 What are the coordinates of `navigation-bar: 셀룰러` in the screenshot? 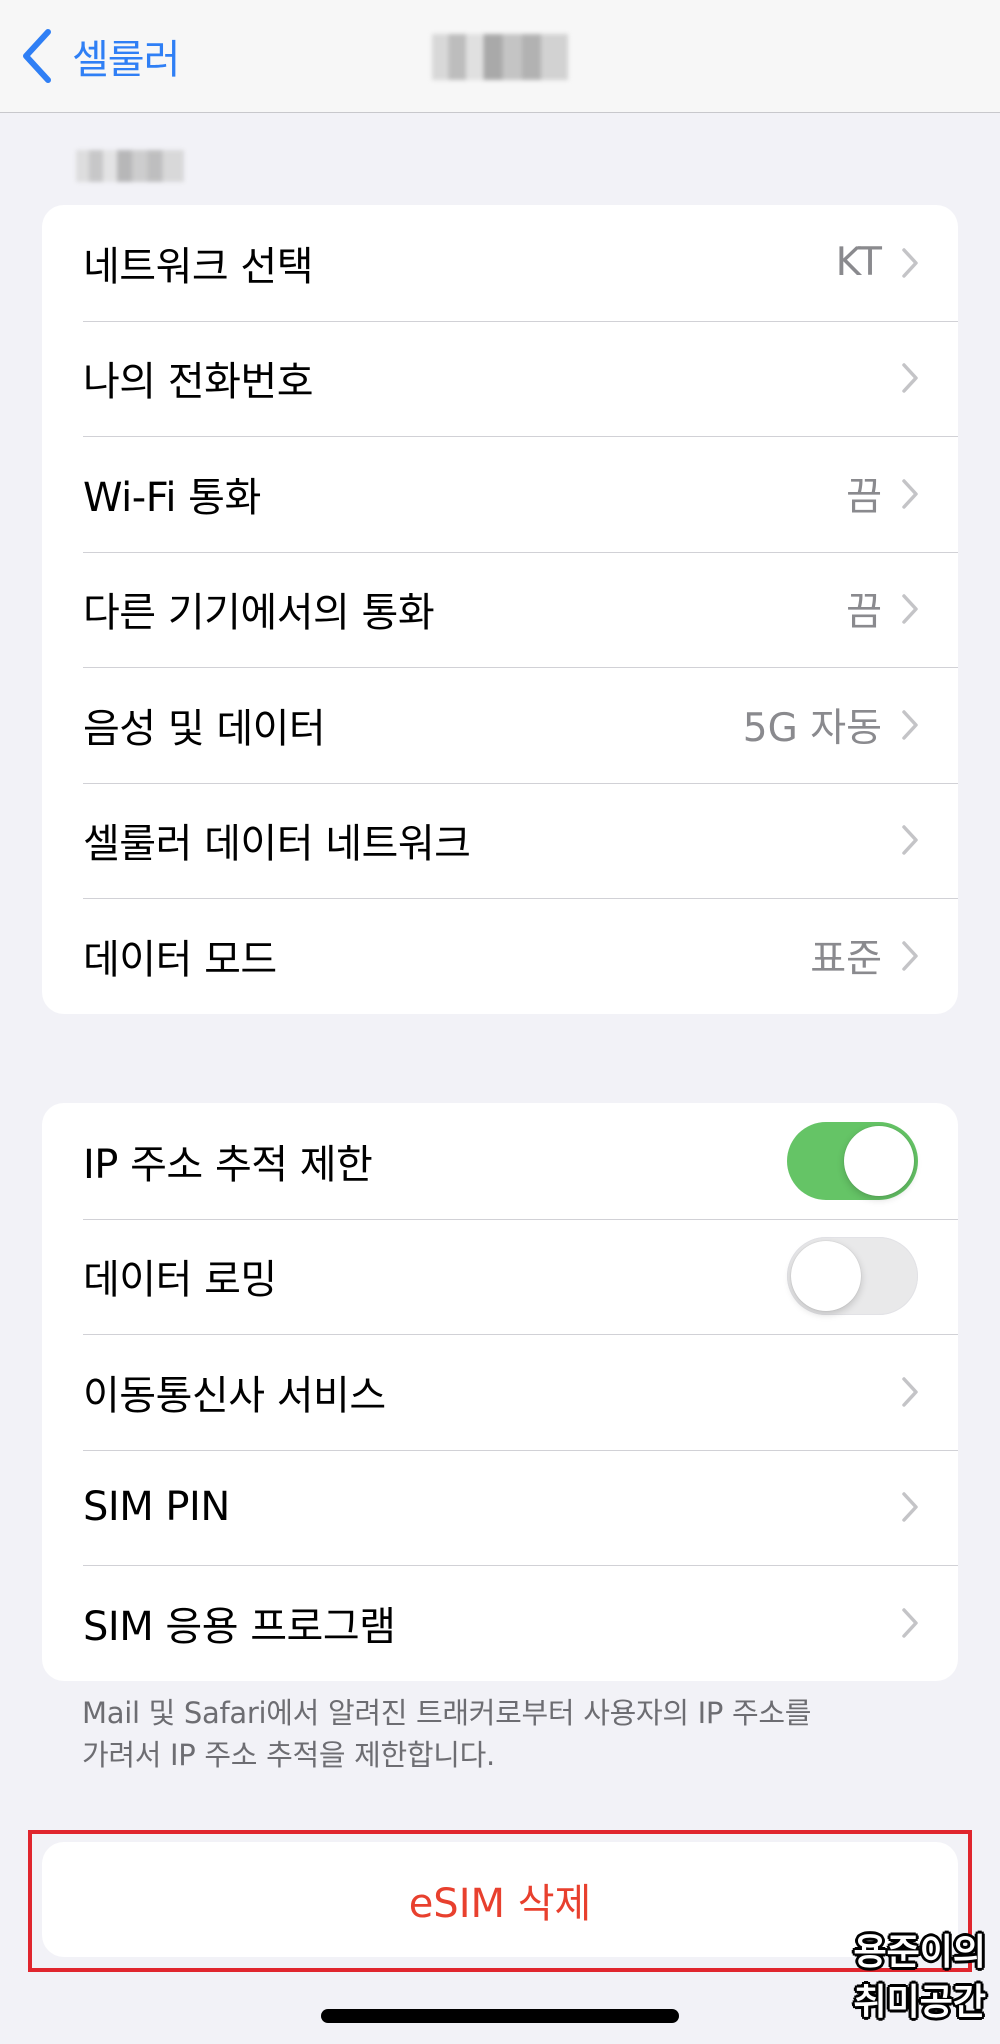 It's located at (500, 56).